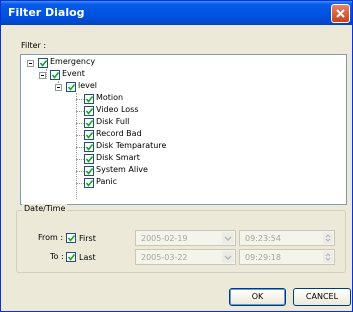  Describe the element at coordinates (122, 169) in the screenshot. I see `tree-label: System Alive` at that location.